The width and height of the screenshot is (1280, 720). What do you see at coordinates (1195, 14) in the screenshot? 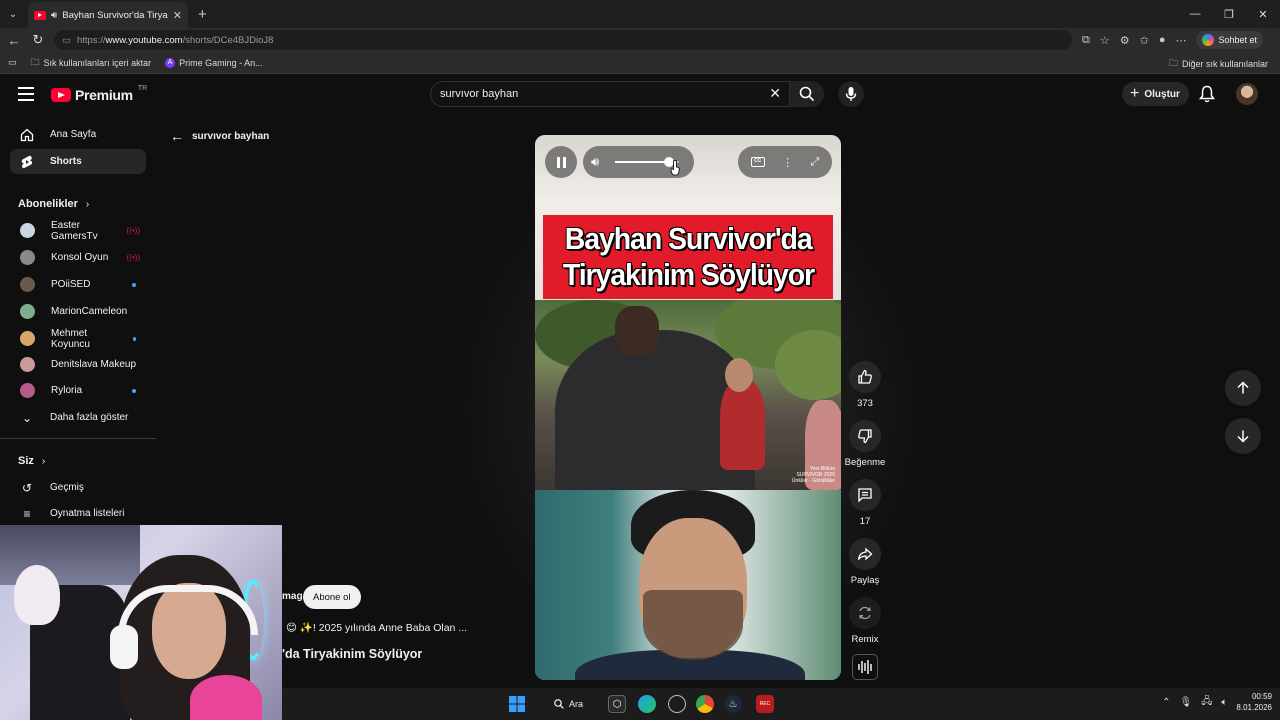
I see `minimize-window-button: —` at bounding box center [1195, 14].